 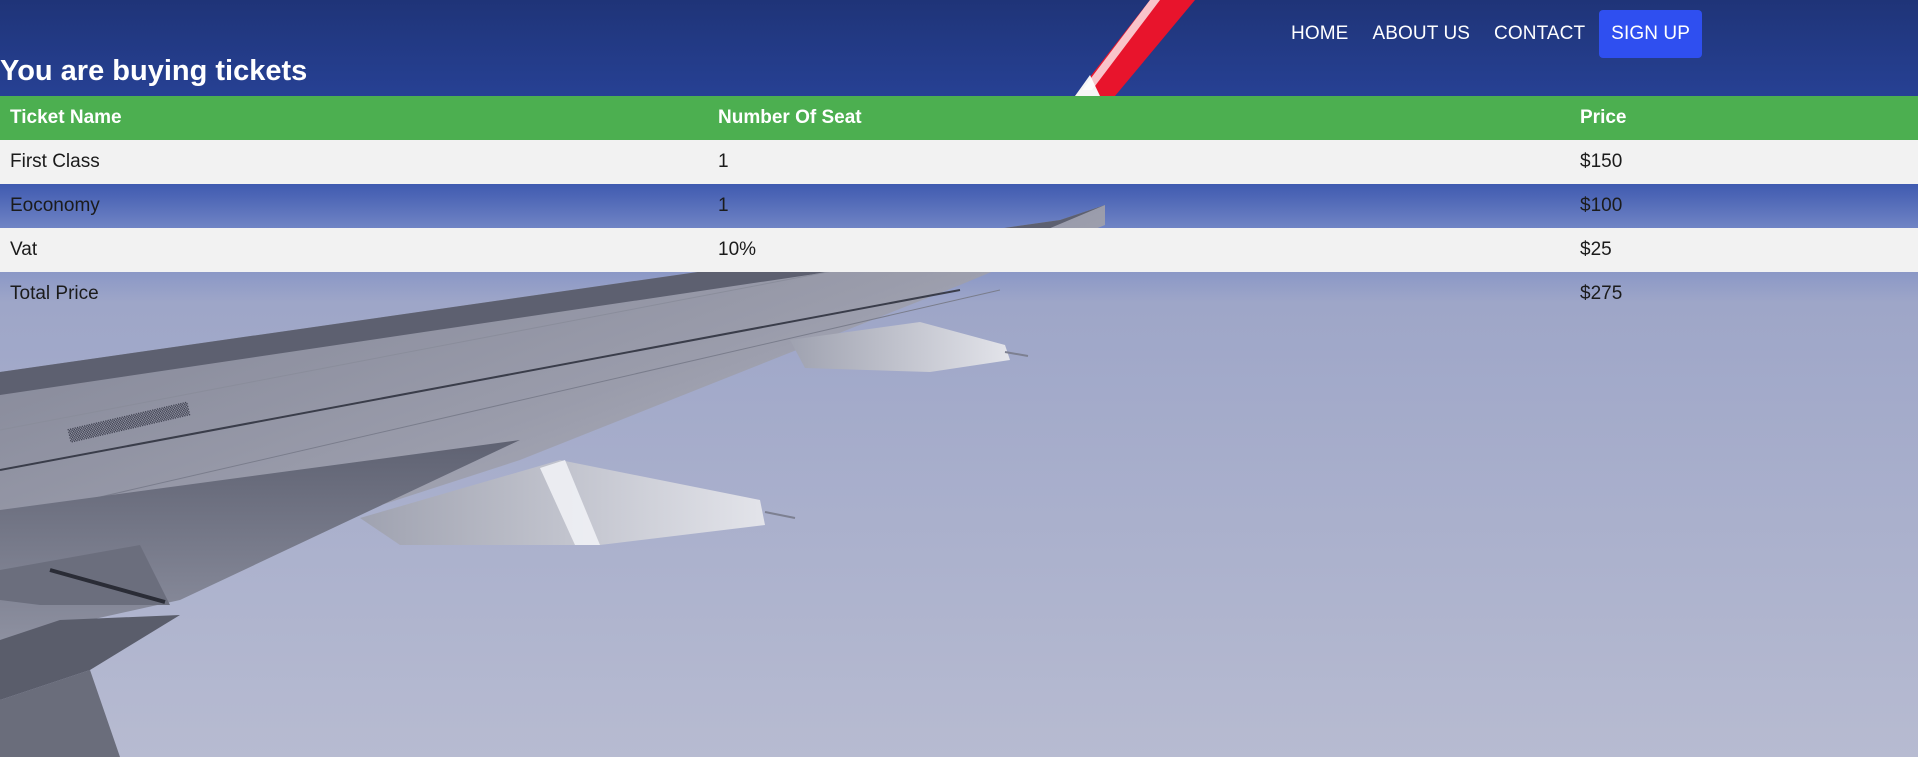 I want to click on column-header-price: Price, so click(x=1744, y=118).